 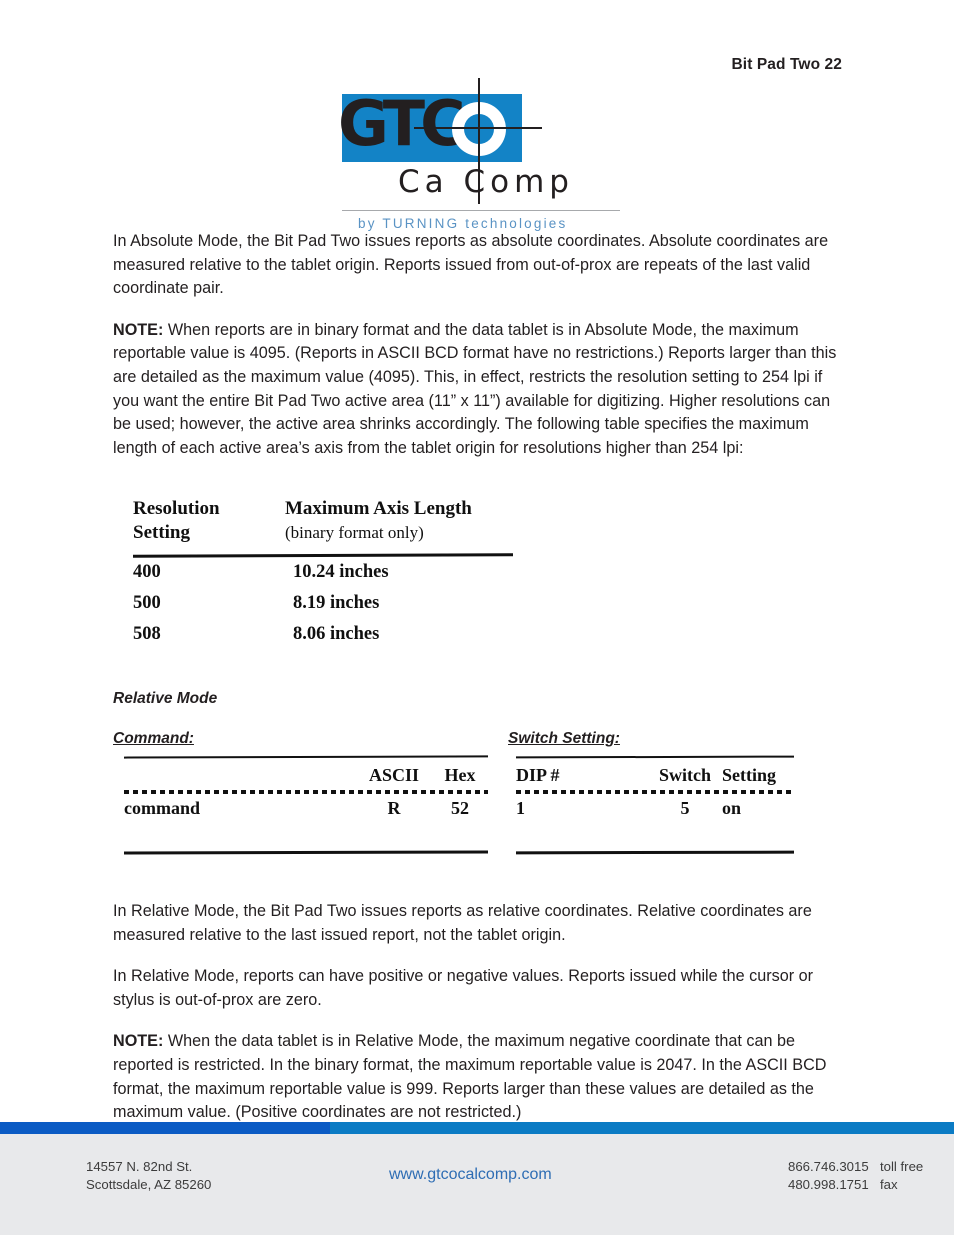 I want to click on heading-switch-setting: Switch Setting:, so click(x=564, y=738).